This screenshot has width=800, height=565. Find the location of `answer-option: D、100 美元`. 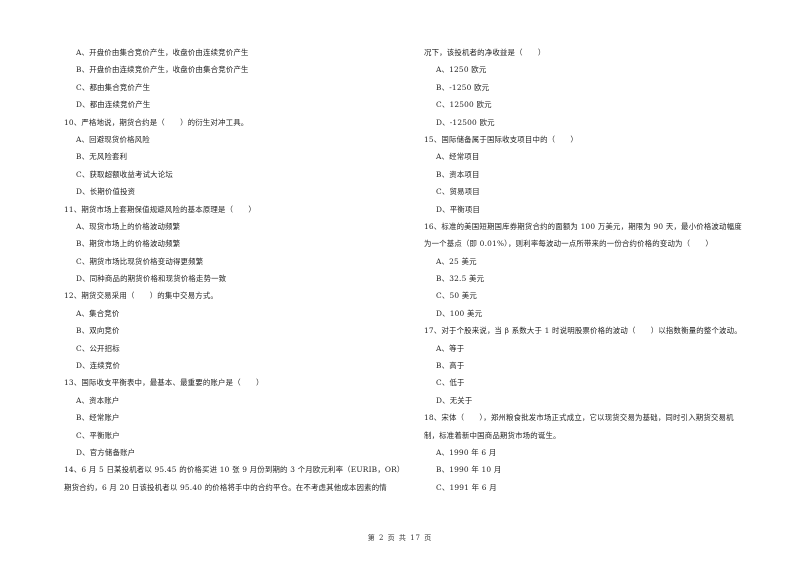

answer-option: D、100 美元 is located at coordinates (459, 313).